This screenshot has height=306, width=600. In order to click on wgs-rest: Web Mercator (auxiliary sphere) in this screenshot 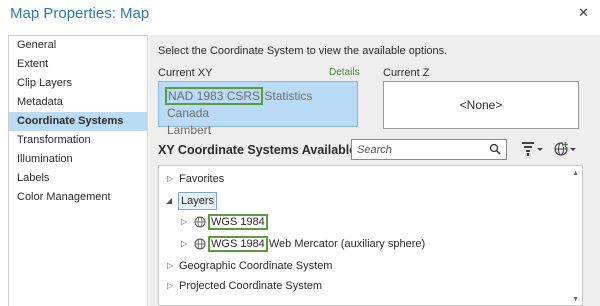, I will do `click(345, 244)`.